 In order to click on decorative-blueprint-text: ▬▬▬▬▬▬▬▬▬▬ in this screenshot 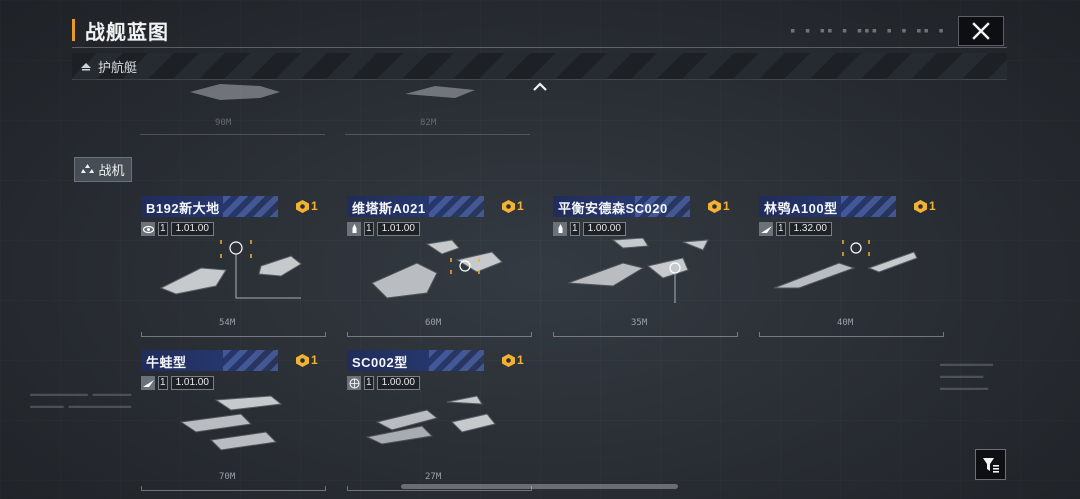, I will do `click(964, 388)`.